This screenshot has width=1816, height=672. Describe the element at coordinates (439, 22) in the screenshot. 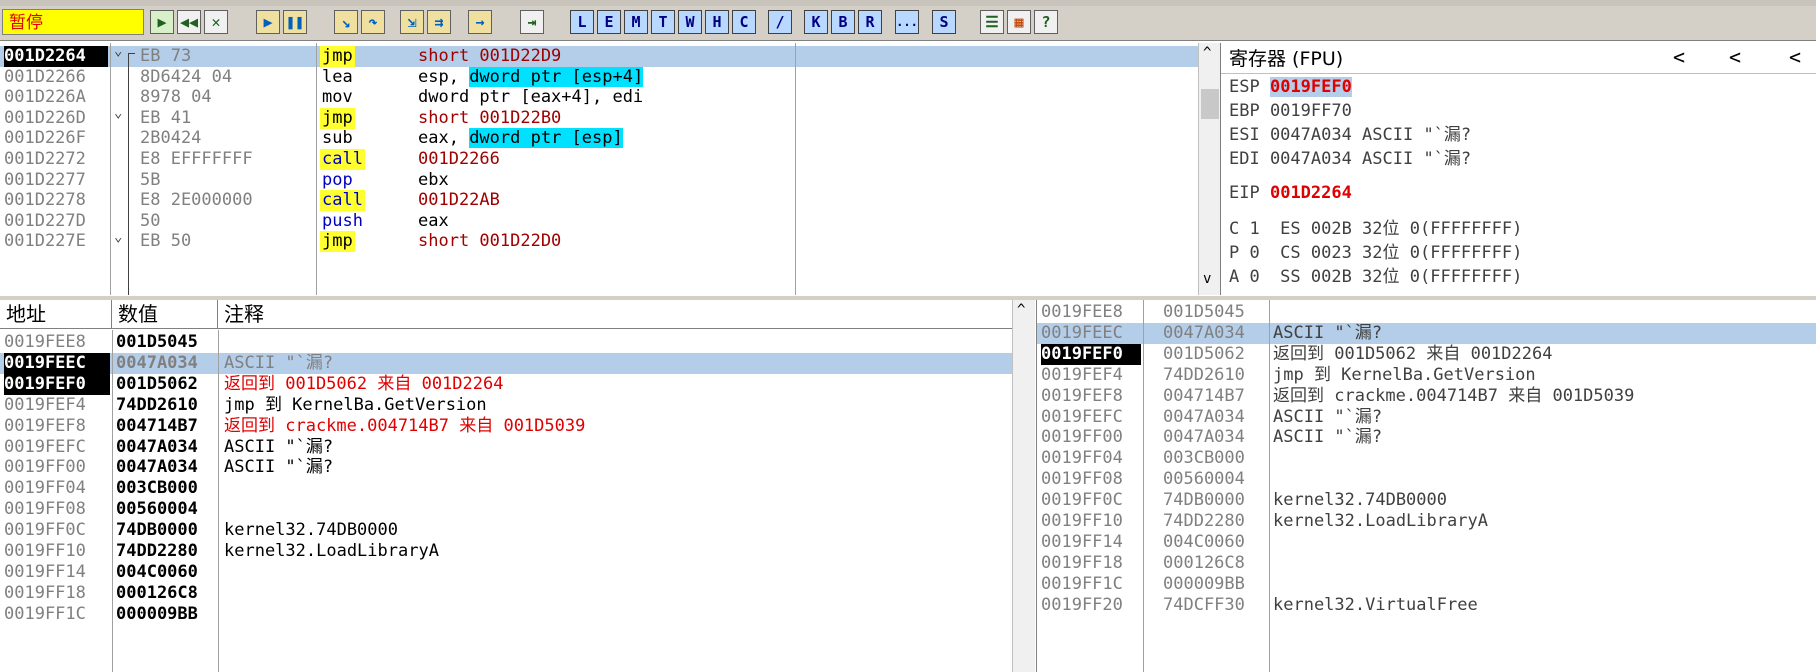

I see `trace-over-icon: ⇉` at that location.